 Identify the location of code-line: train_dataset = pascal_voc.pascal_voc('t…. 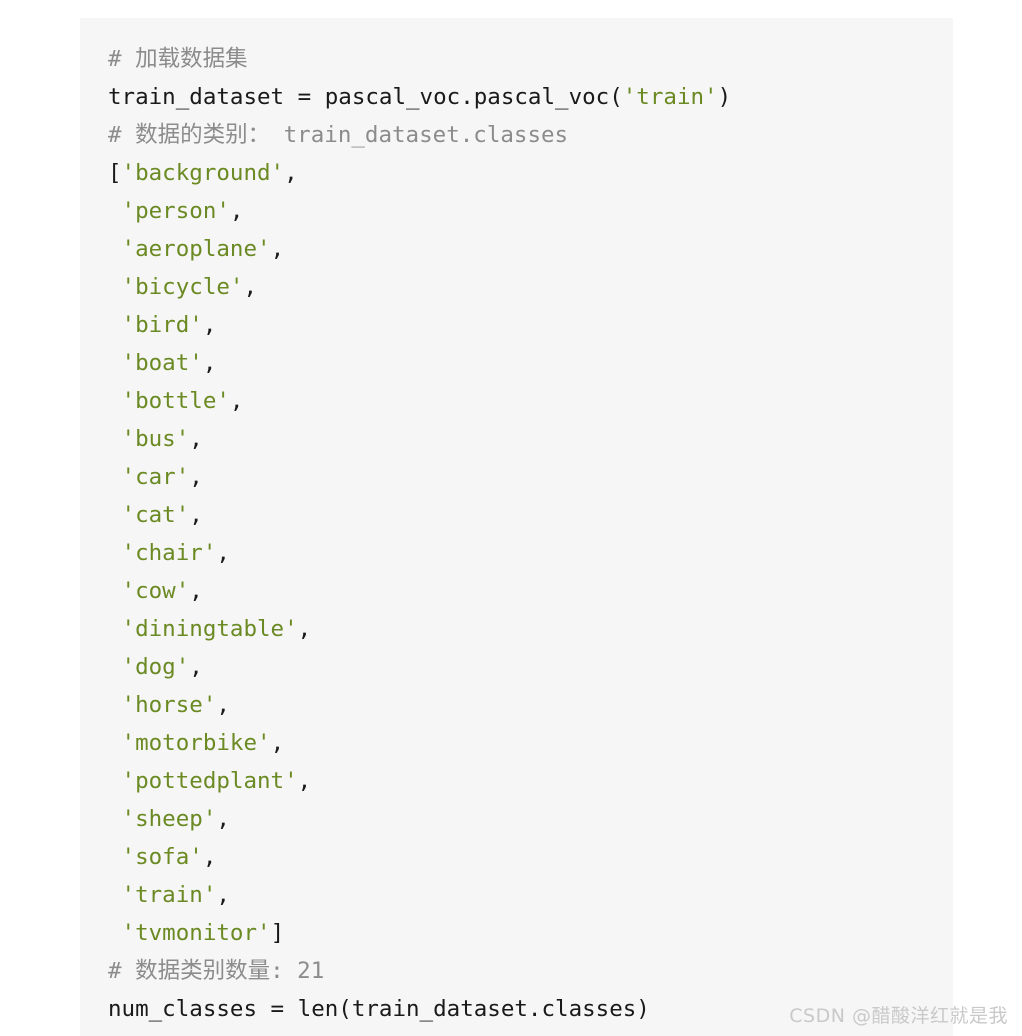
(530, 97).